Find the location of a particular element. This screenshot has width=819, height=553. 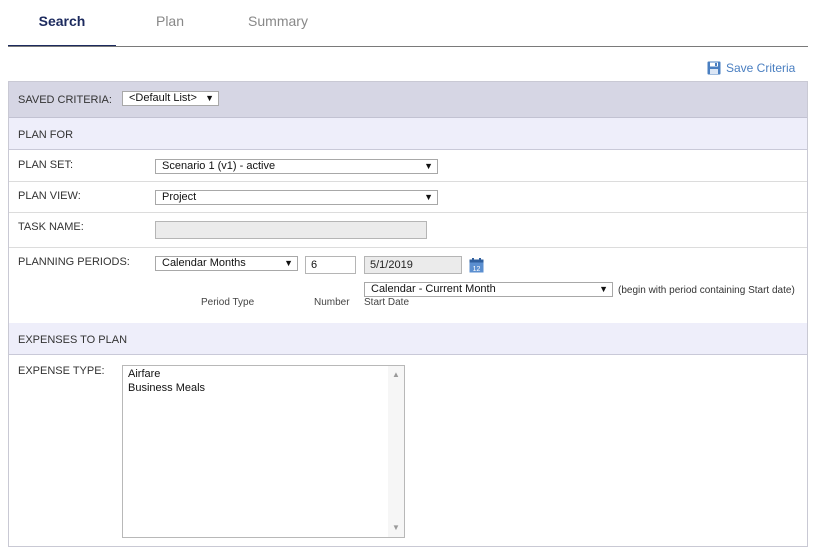

saved-criteria-select: <Default List> ▼ is located at coordinates (170, 98).